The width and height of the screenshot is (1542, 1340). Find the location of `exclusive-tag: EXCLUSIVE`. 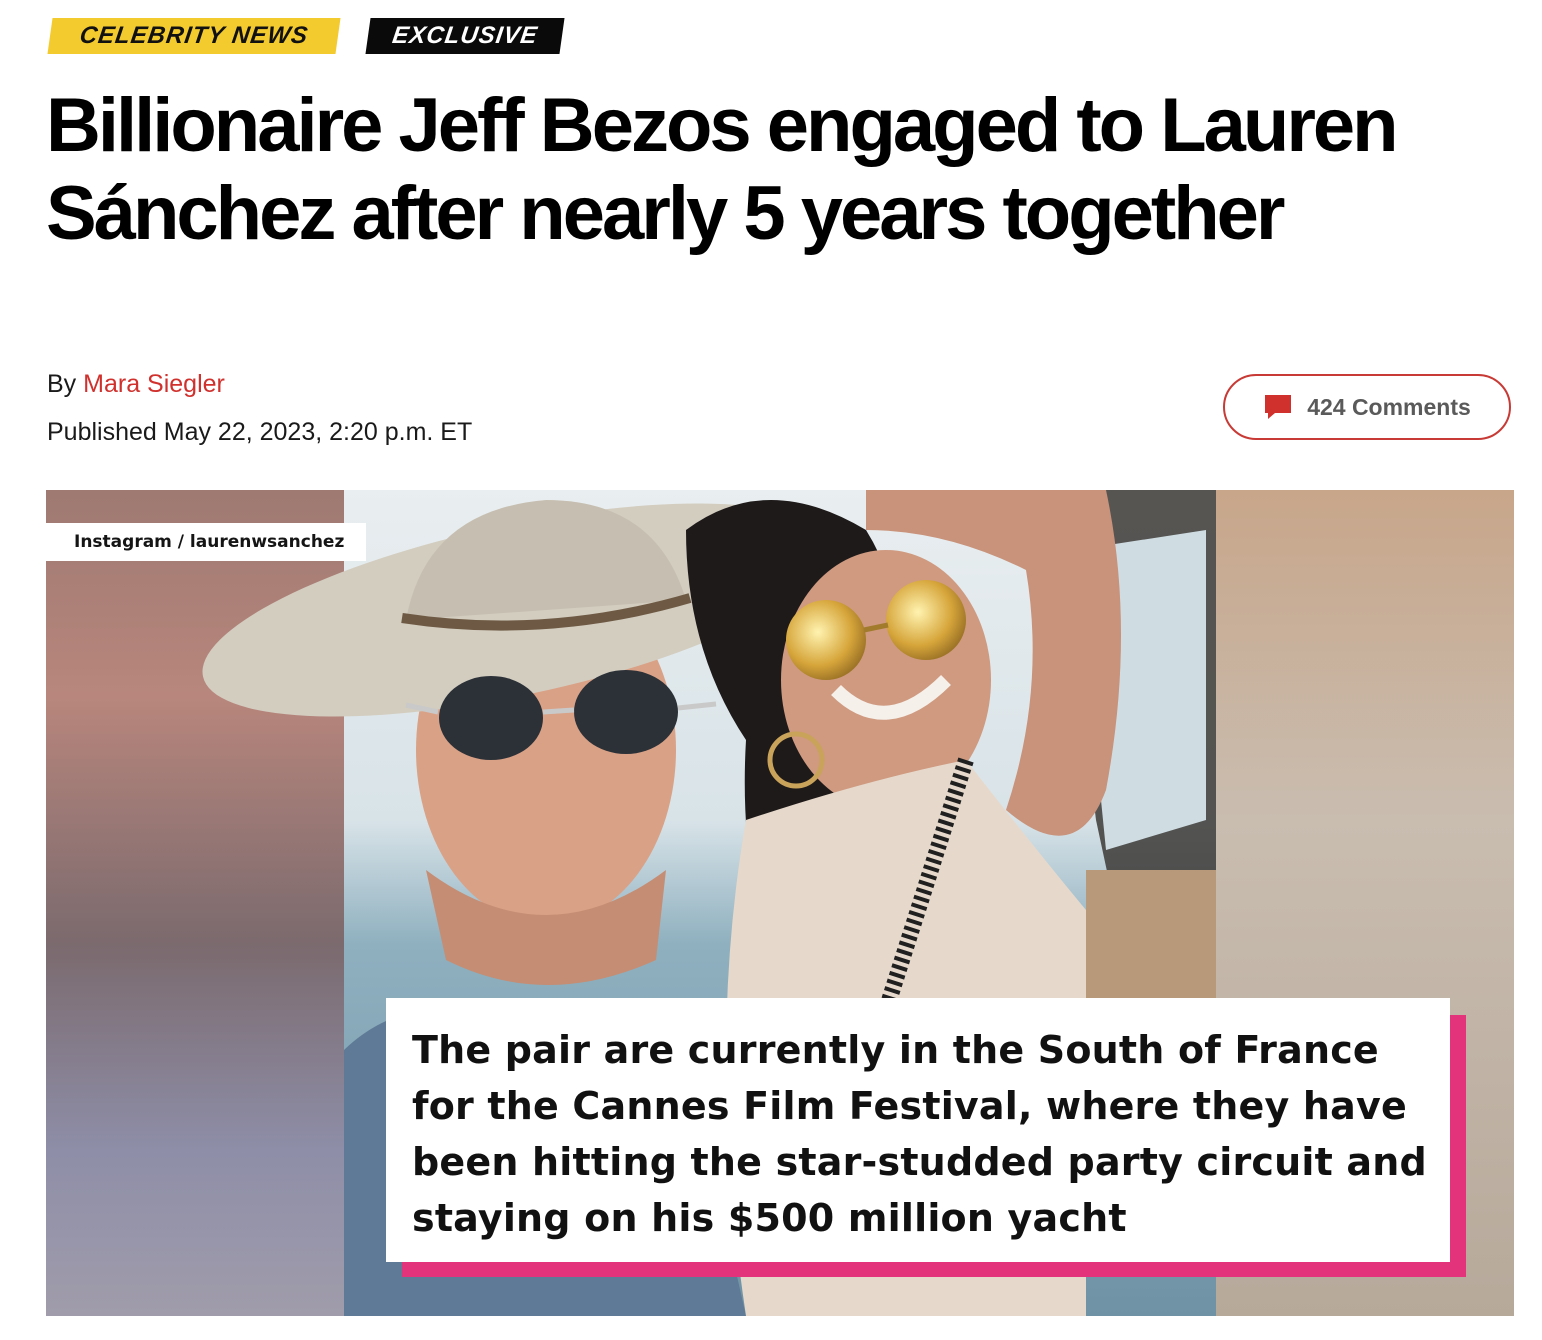

exclusive-tag: EXCLUSIVE is located at coordinates (465, 36).